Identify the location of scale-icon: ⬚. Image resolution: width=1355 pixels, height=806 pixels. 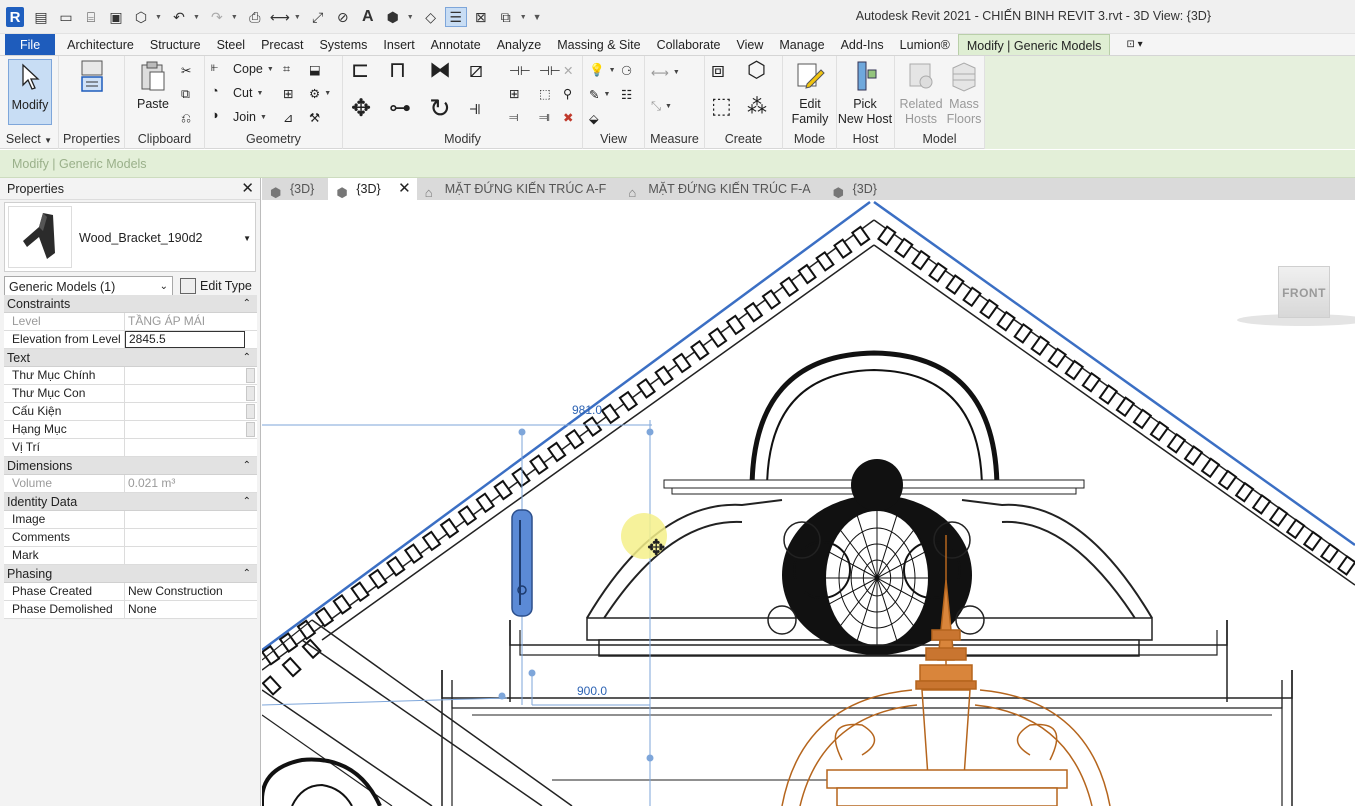
(545, 93).